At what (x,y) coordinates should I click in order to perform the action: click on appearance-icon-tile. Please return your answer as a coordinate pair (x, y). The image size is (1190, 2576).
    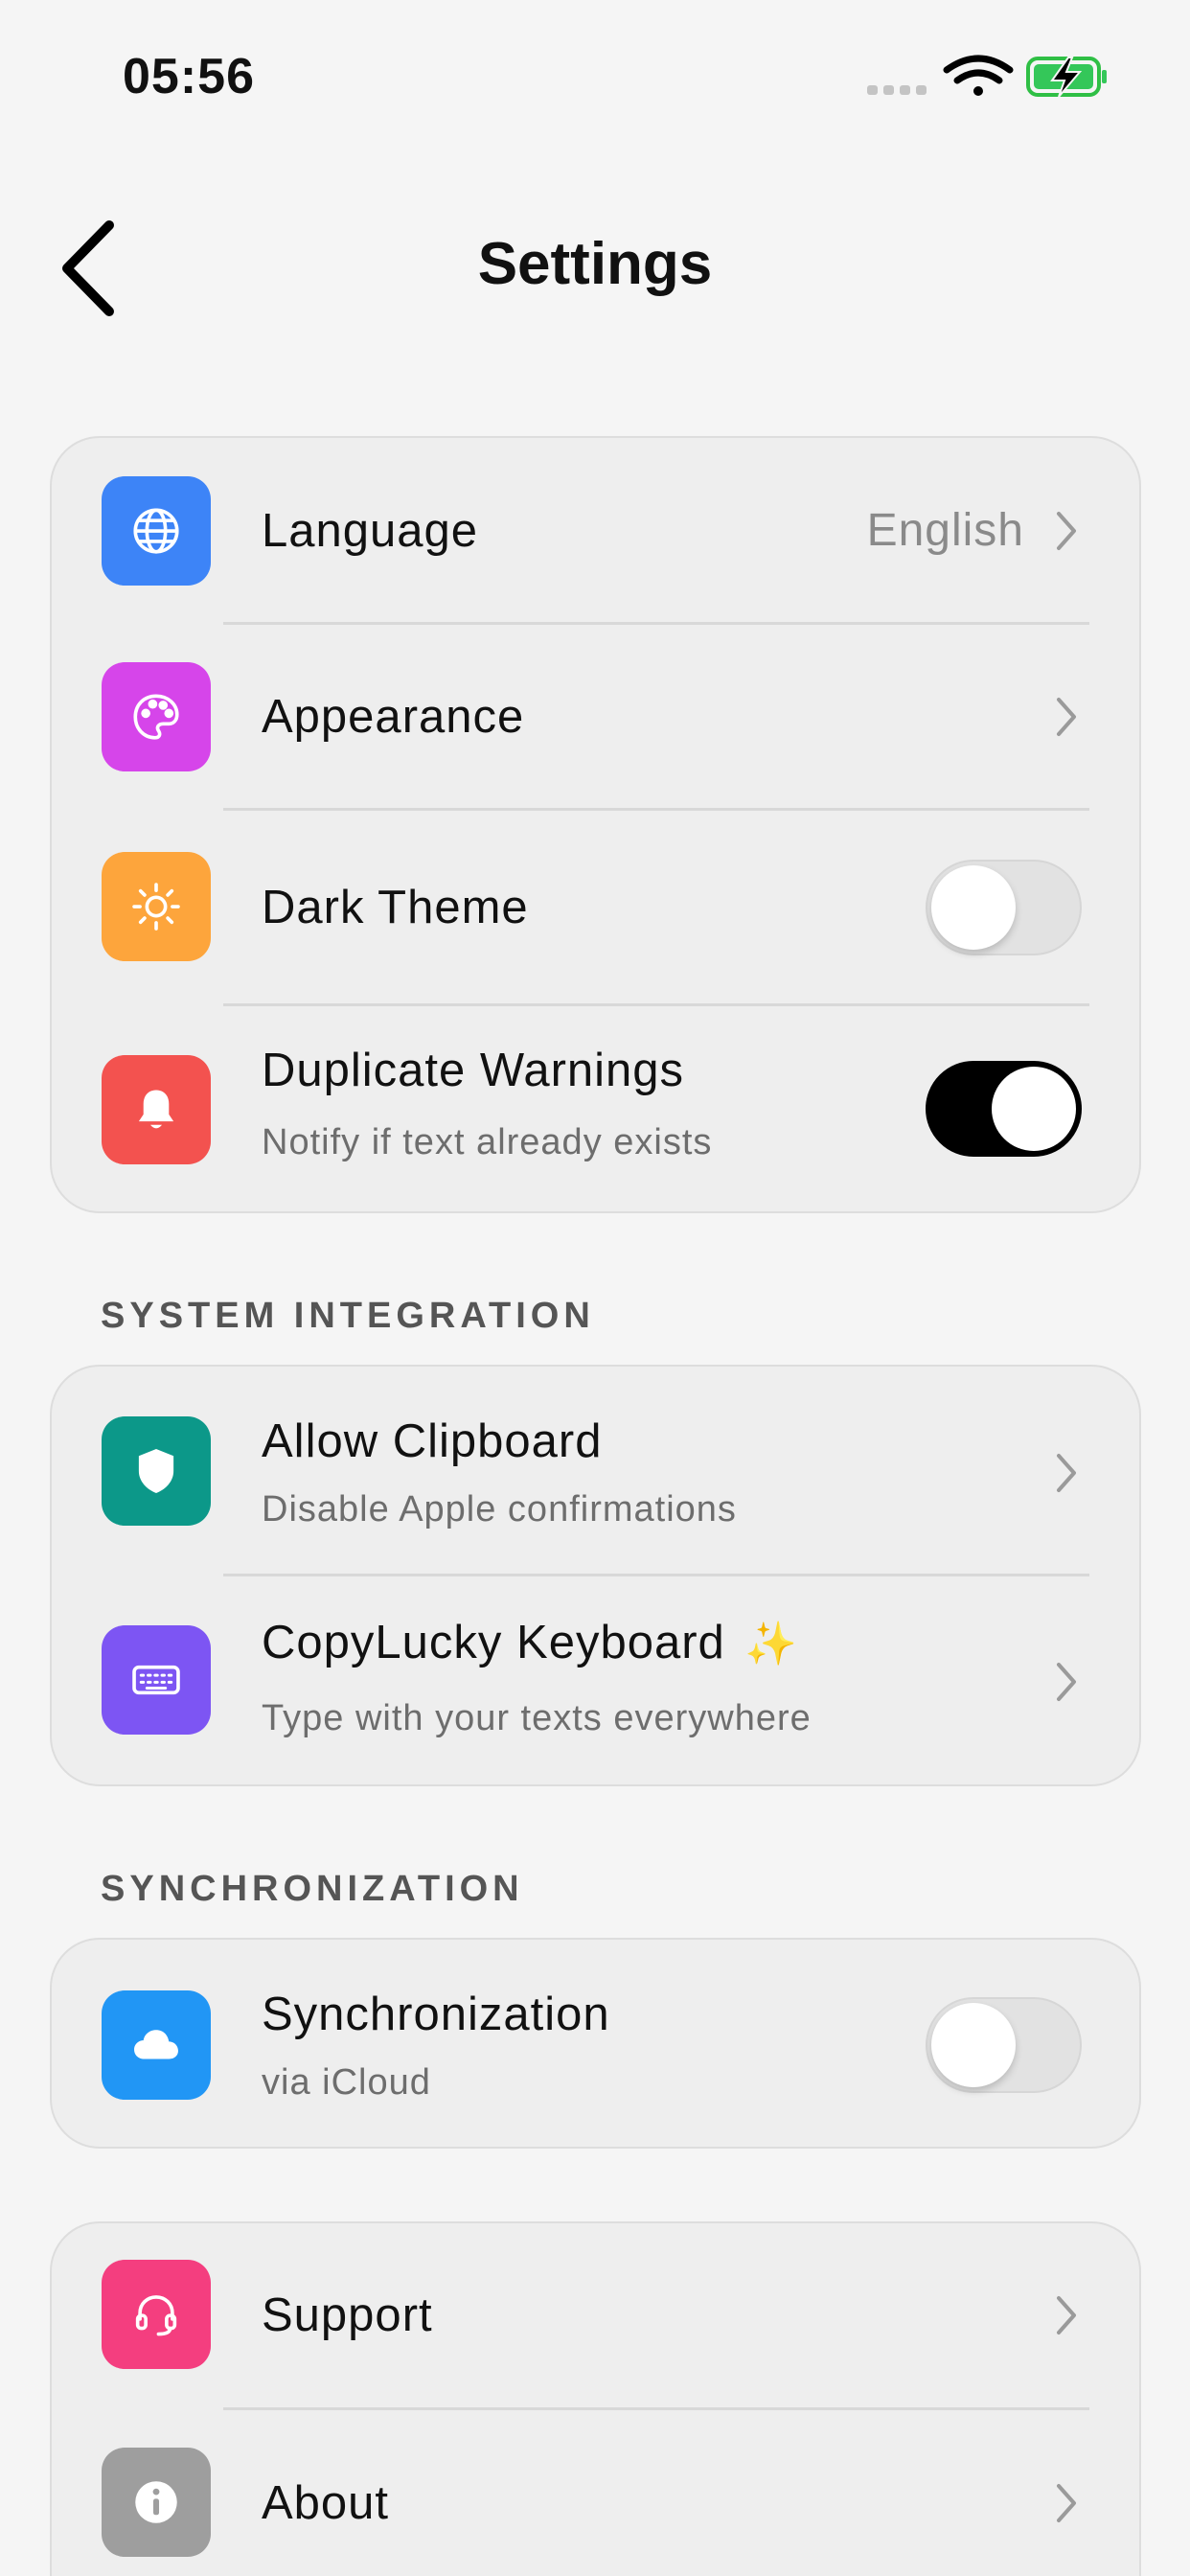
    Looking at the image, I should click on (156, 716).